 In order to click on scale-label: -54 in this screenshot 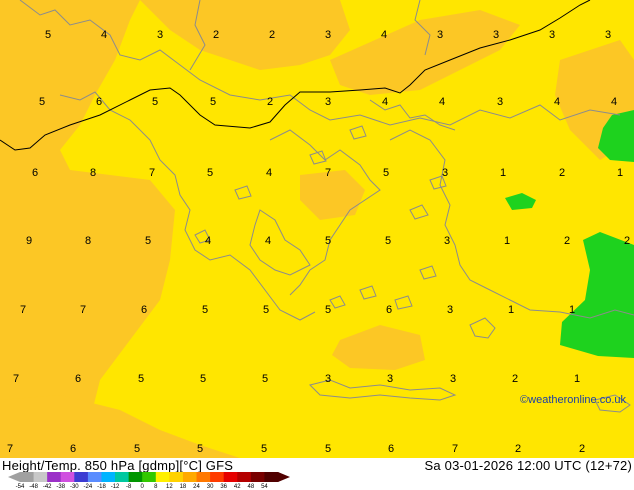, I will do `click(20, 487)`.